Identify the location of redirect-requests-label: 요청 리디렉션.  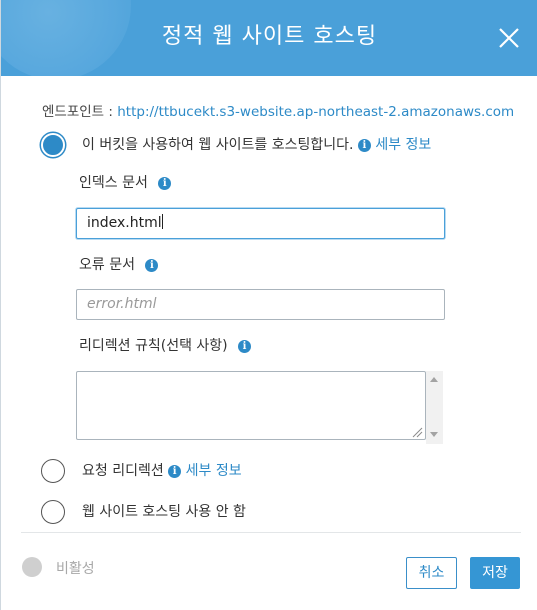
(123, 471).